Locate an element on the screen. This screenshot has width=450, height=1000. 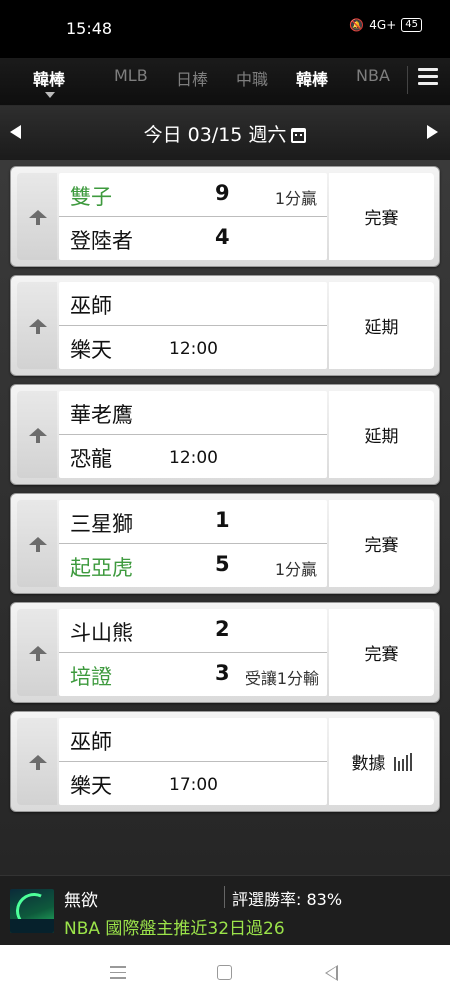
game-card: 華老鷹 恐龍 12:00 延期 is located at coordinates (225, 434).